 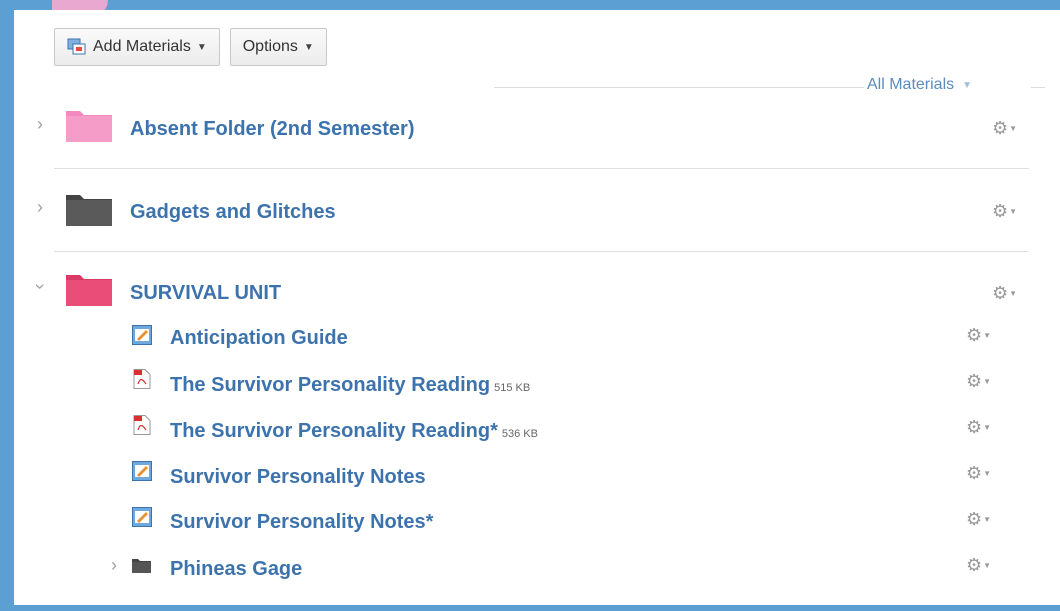 What do you see at coordinates (334, 431) in the screenshot?
I see `material-title-text: The Survivor Personality Reading*` at bounding box center [334, 431].